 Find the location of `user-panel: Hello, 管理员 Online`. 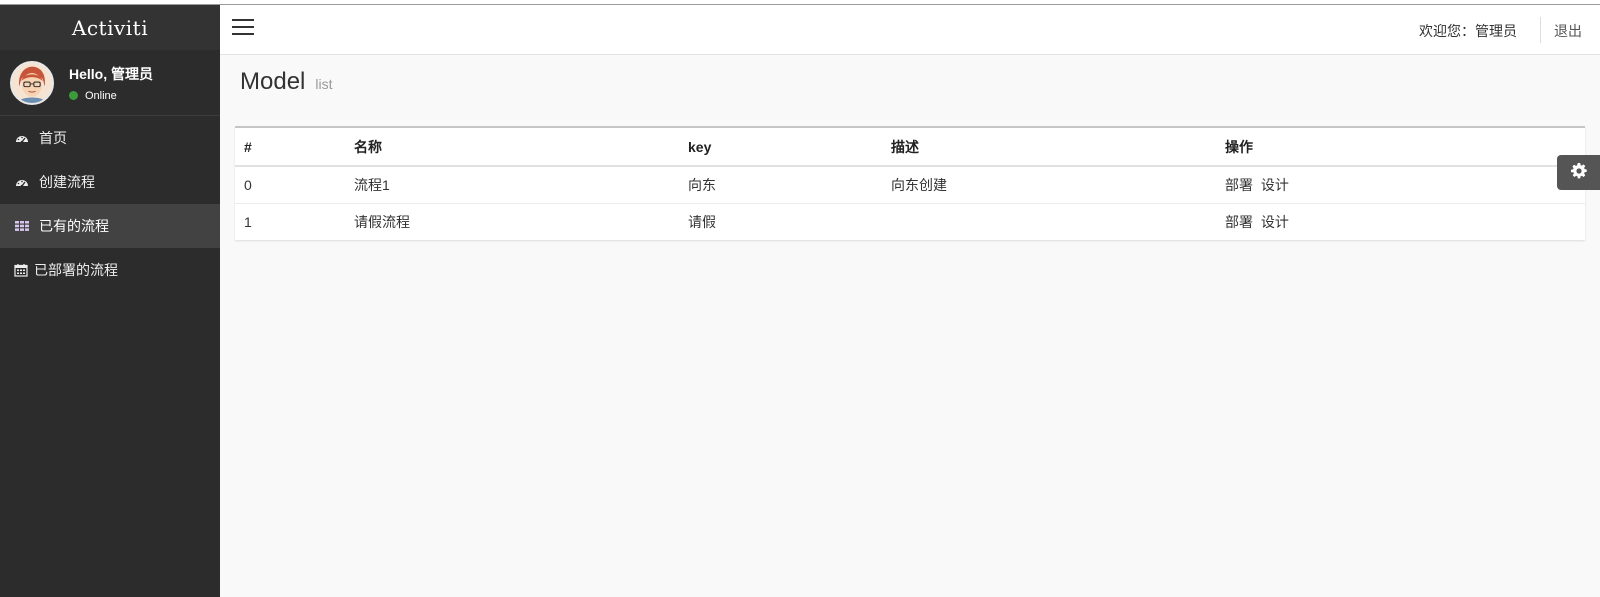

user-panel: Hello, 管理员 Online is located at coordinates (110, 83).